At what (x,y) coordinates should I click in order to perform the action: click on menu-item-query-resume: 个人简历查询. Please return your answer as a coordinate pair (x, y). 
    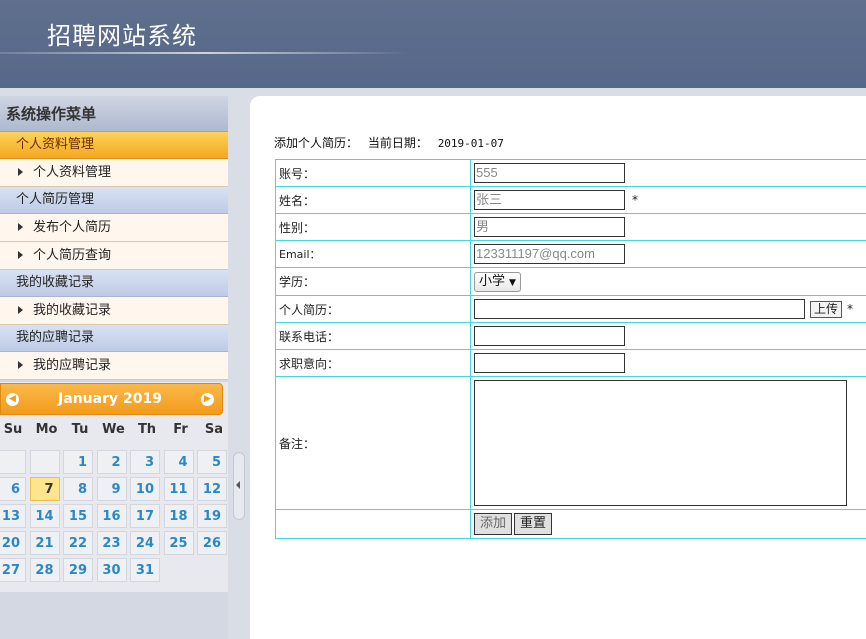
    Looking at the image, I should click on (114, 256).